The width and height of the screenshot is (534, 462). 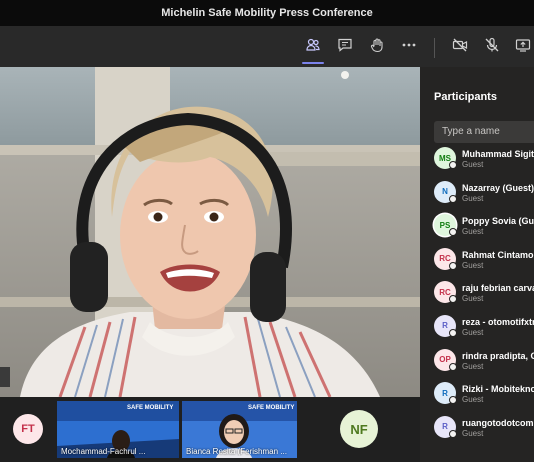 I want to click on participant-item: N Nazarray (Guest) Guest, so click(x=477, y=193).